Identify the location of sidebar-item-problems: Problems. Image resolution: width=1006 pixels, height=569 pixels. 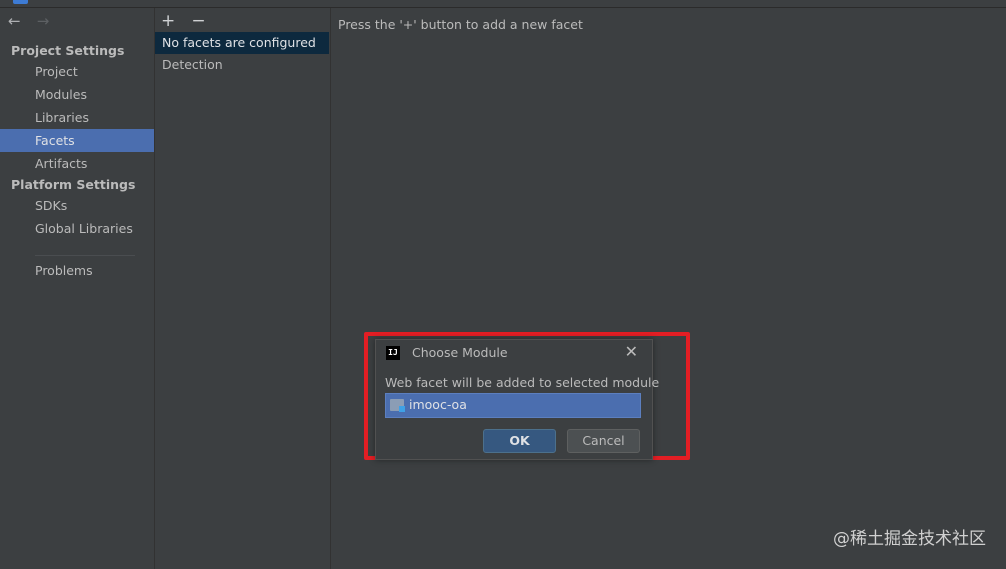
(77, 270).